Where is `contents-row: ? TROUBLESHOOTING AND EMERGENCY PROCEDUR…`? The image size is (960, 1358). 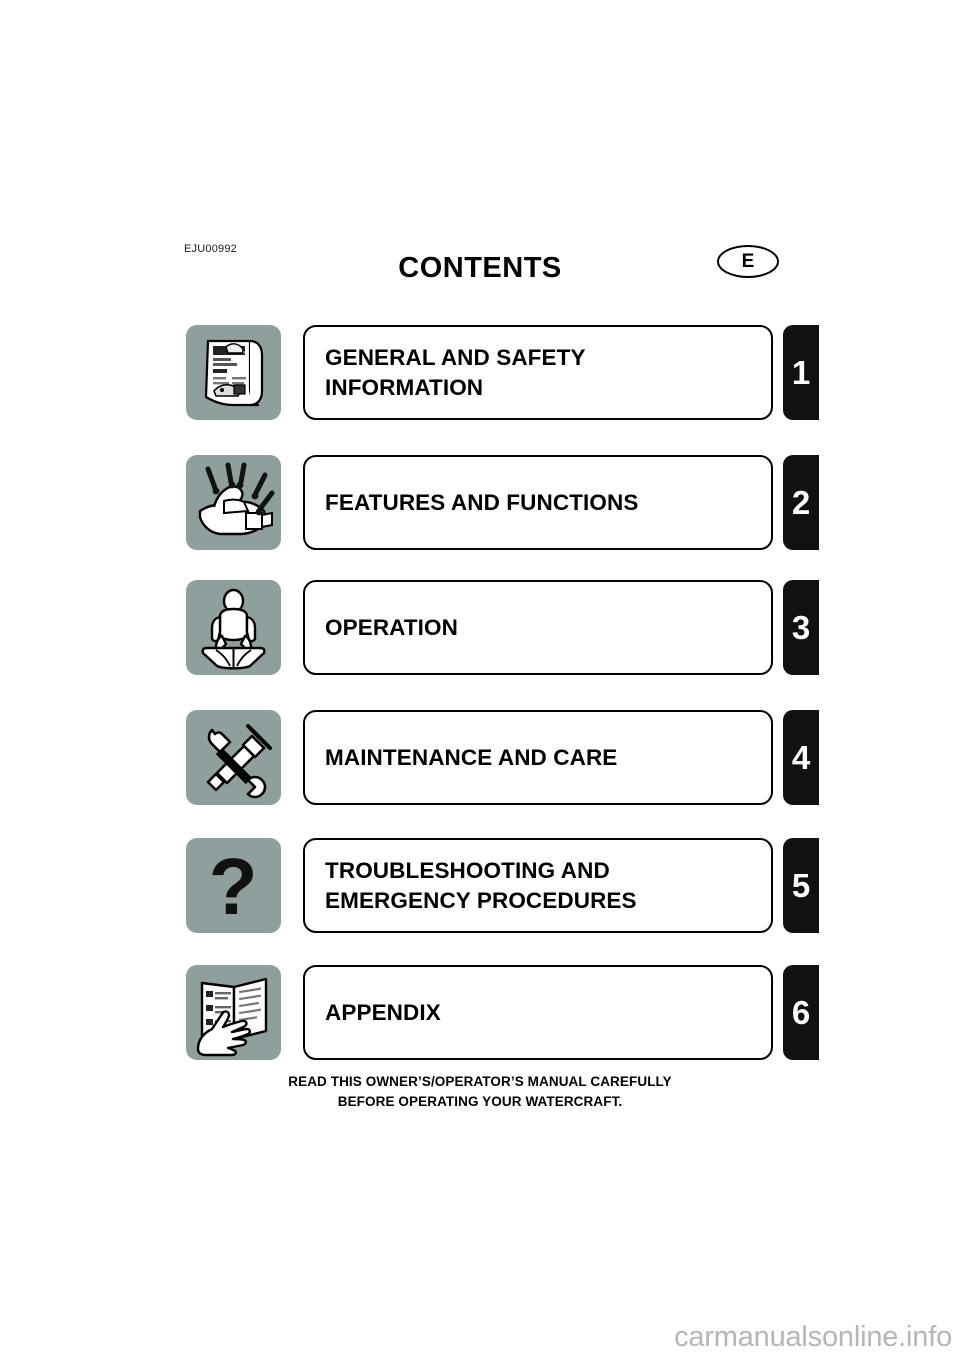 contents-row: ? TROUBLESHOOTING AND EMERGENCY PROCEDUR… is located at coordinates (480, 885).